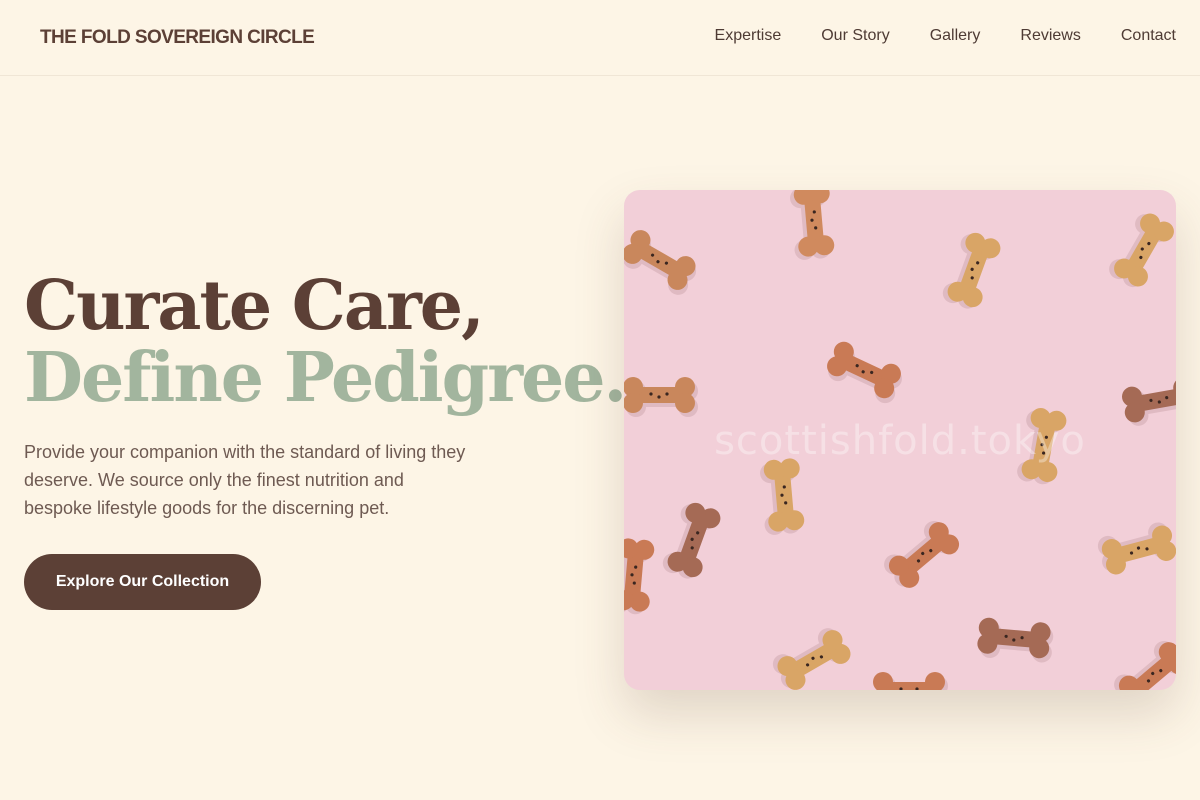 This screenshot has width=1200, height=800. Describe the element at coordinates (254, 306) in the screenshot. I see `headline-line-1: Curate Care,` at that location.